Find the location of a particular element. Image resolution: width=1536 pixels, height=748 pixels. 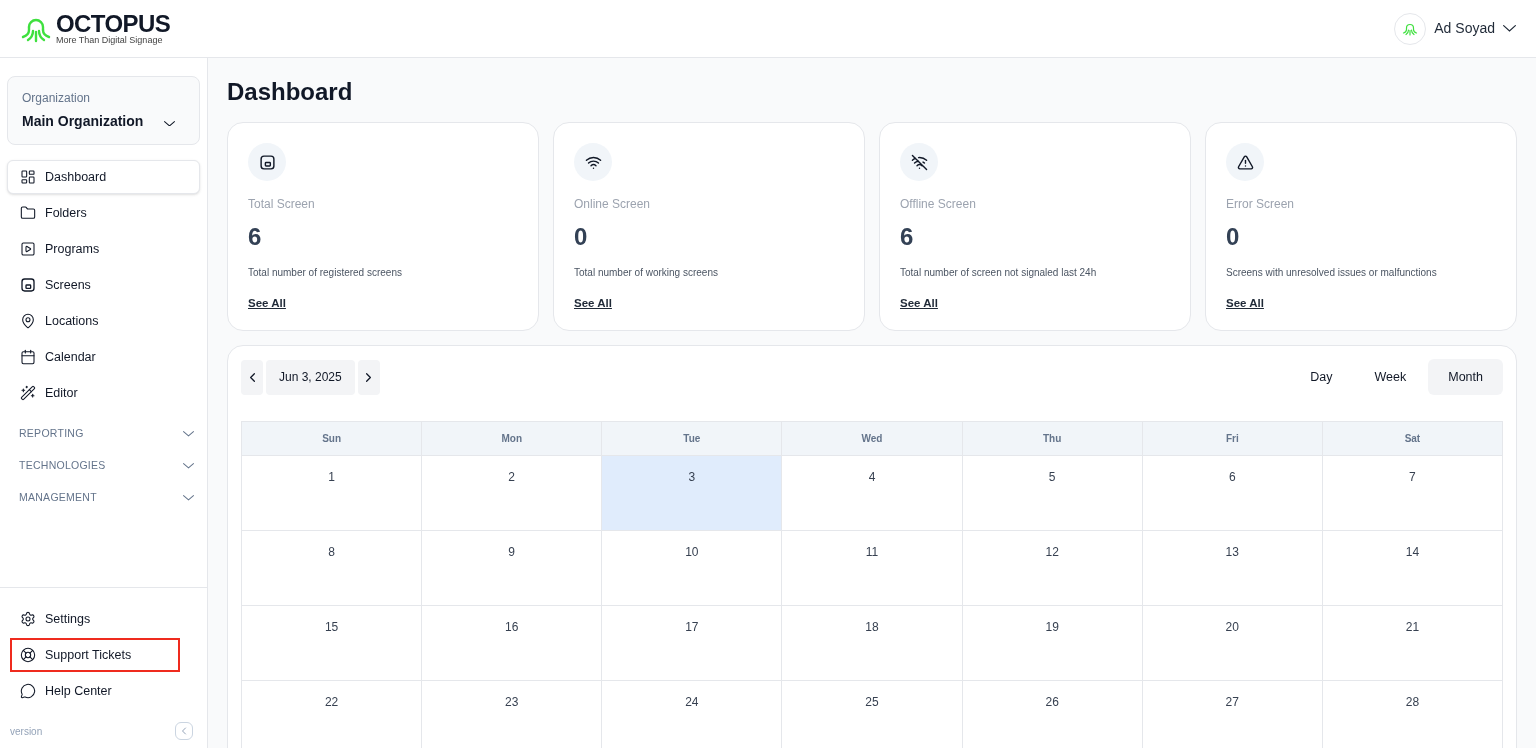

weekday-header: Fri is located at coordinates (1232, 439).